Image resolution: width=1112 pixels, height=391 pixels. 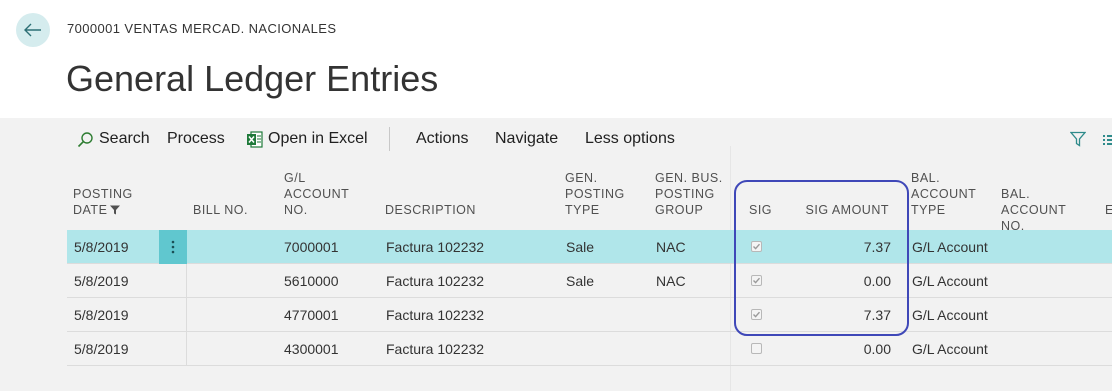 I want to click on more-vertical-icon, so click(x=173, y=247).